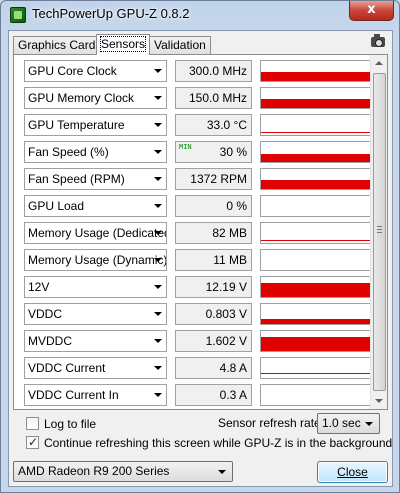 The height and width of the screenshot is (493, 400). Describe the element at coordinates (76, 125) in the screenshot. I see `sensor-name-label: GPU Temperature` at that location.